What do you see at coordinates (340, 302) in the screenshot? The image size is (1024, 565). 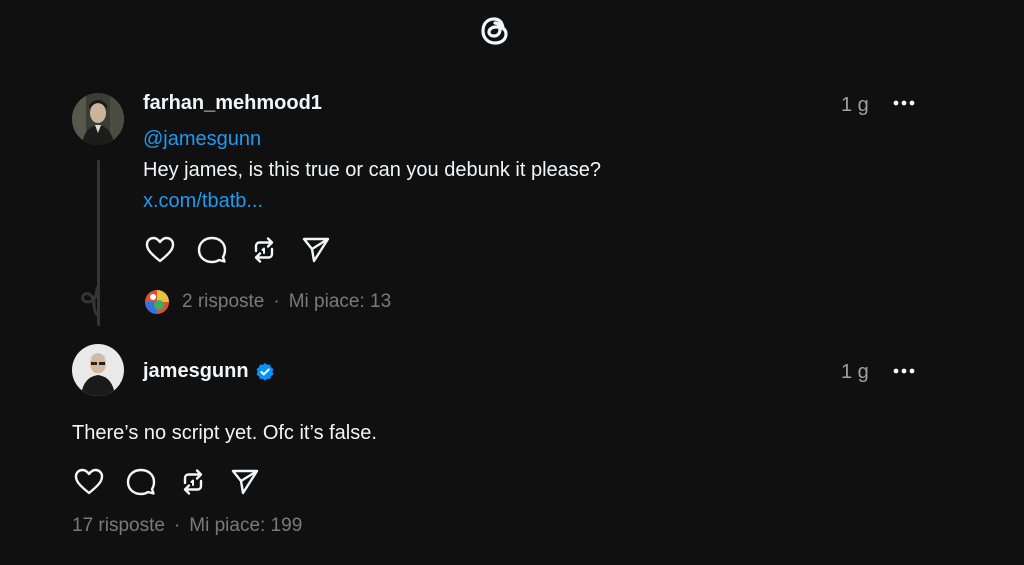 I see `likes-count: Mi piace: 13` at bounding box center [340, 302].